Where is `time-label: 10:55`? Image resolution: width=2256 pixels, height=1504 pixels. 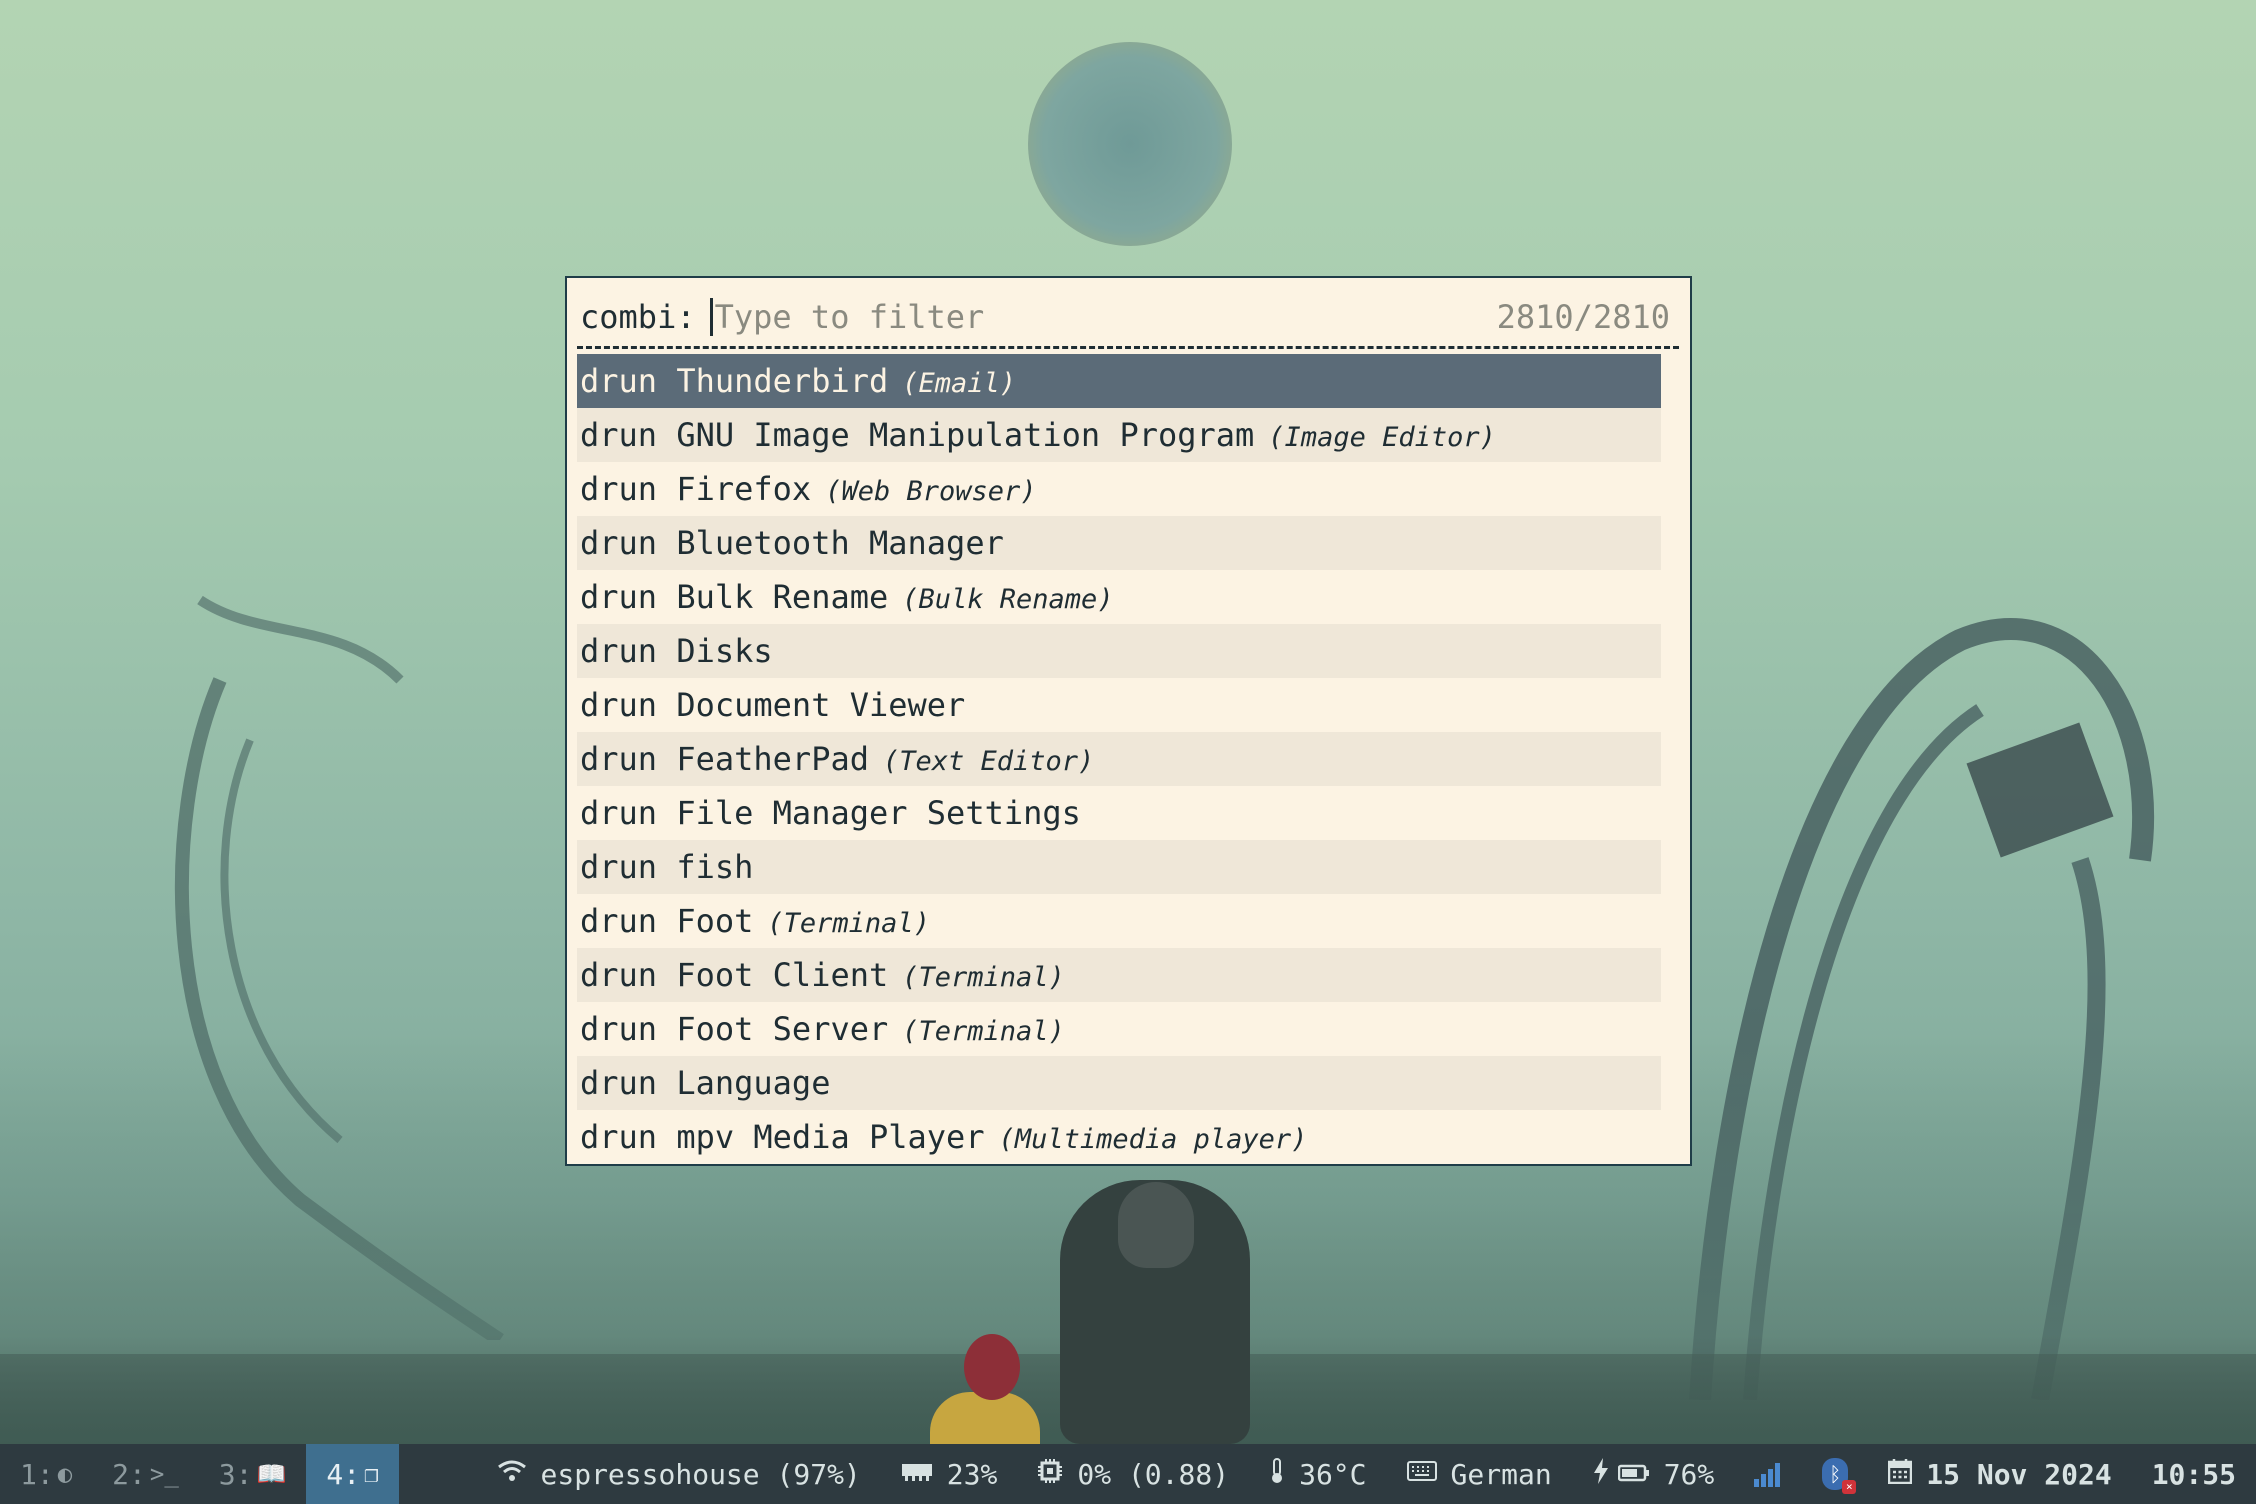
time-label: 10:55 is located at coordinates (2193, 1474).